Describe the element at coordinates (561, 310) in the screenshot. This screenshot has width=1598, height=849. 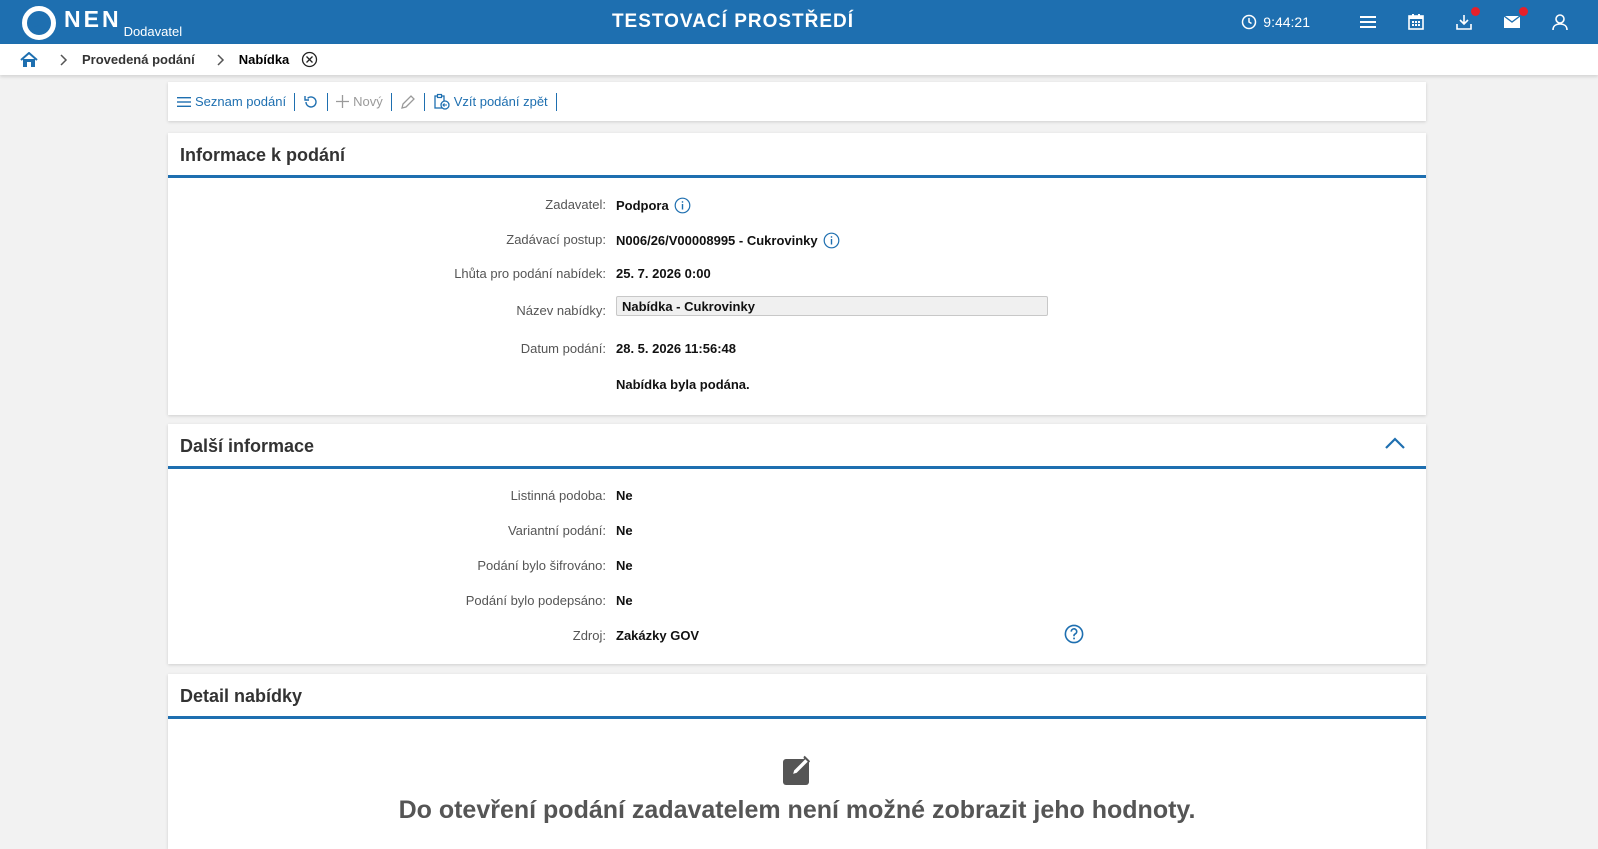
I see `field-label: Název nabídky:` at that location.